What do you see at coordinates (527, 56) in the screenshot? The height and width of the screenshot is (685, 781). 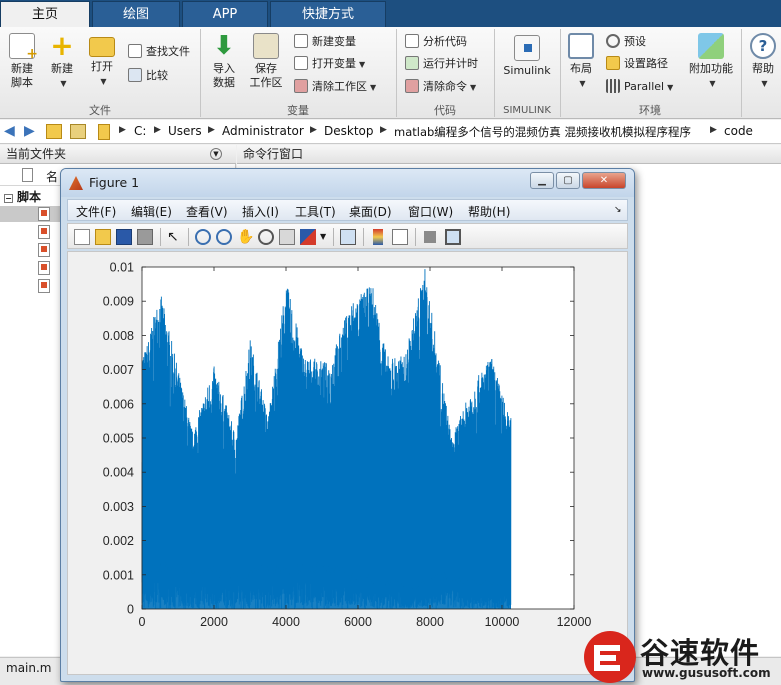 I see `simulink-button: Simulink` at bounding box center [527, 56].